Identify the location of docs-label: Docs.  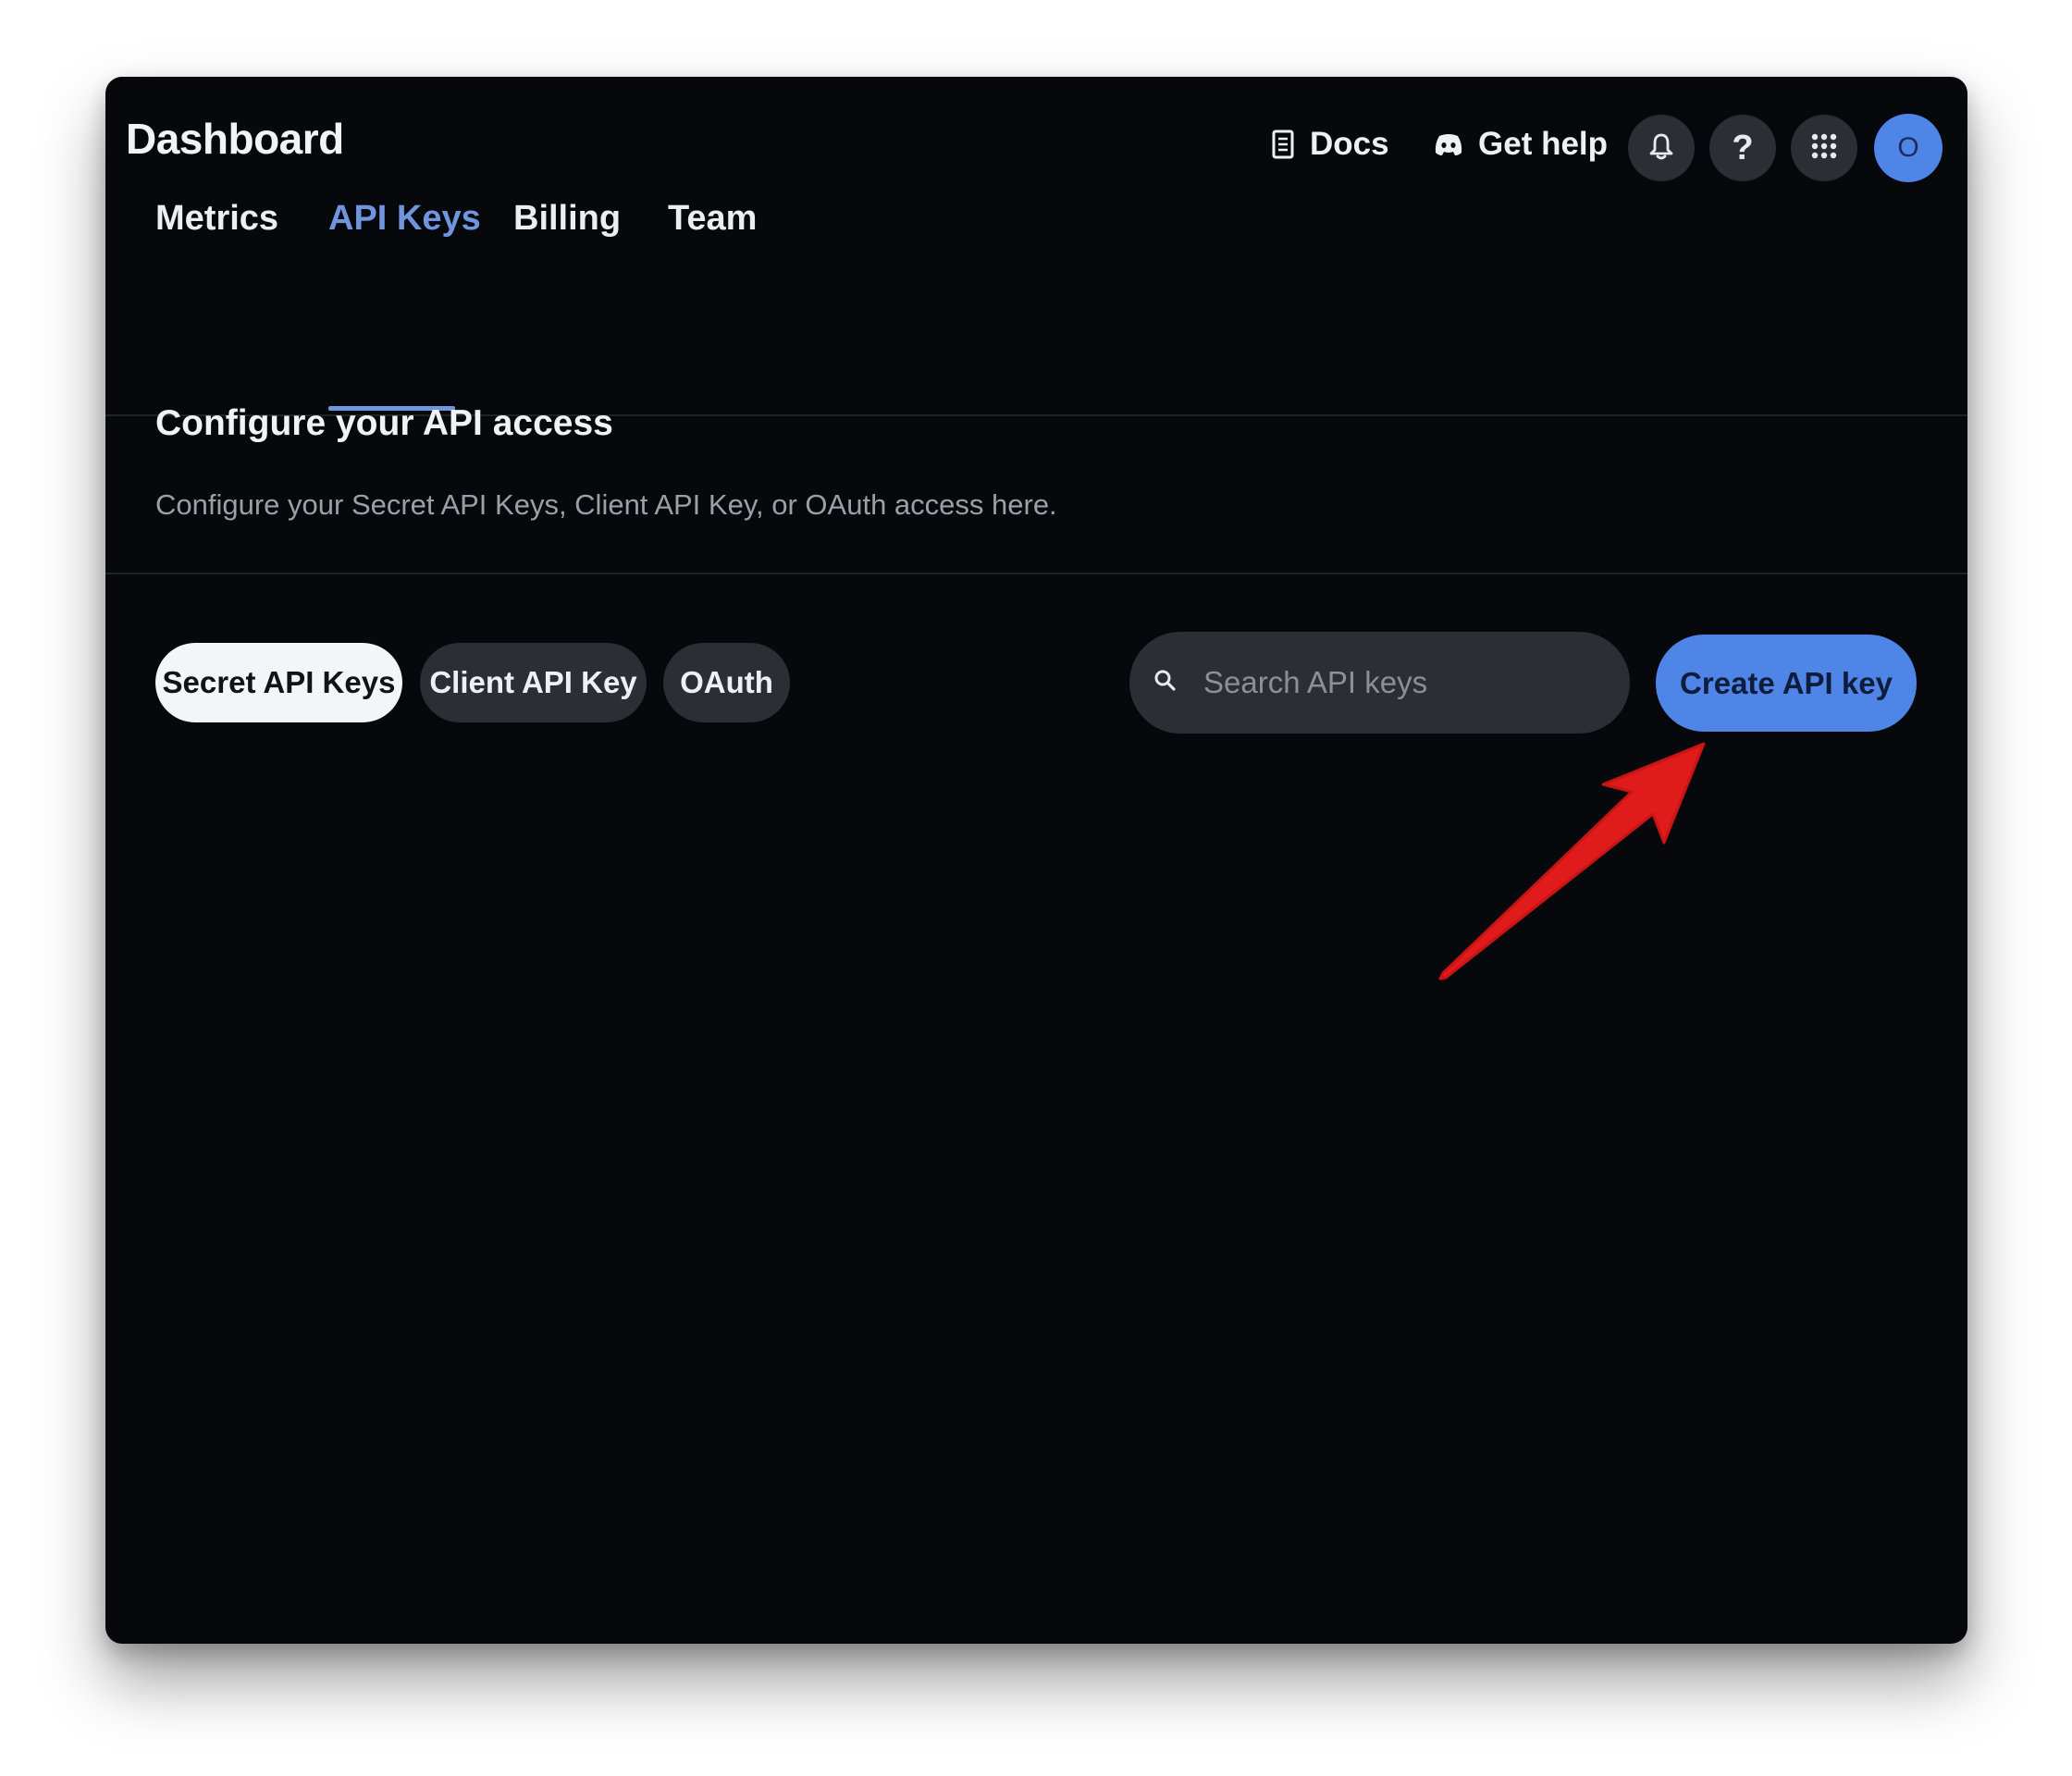
(1349, 144).